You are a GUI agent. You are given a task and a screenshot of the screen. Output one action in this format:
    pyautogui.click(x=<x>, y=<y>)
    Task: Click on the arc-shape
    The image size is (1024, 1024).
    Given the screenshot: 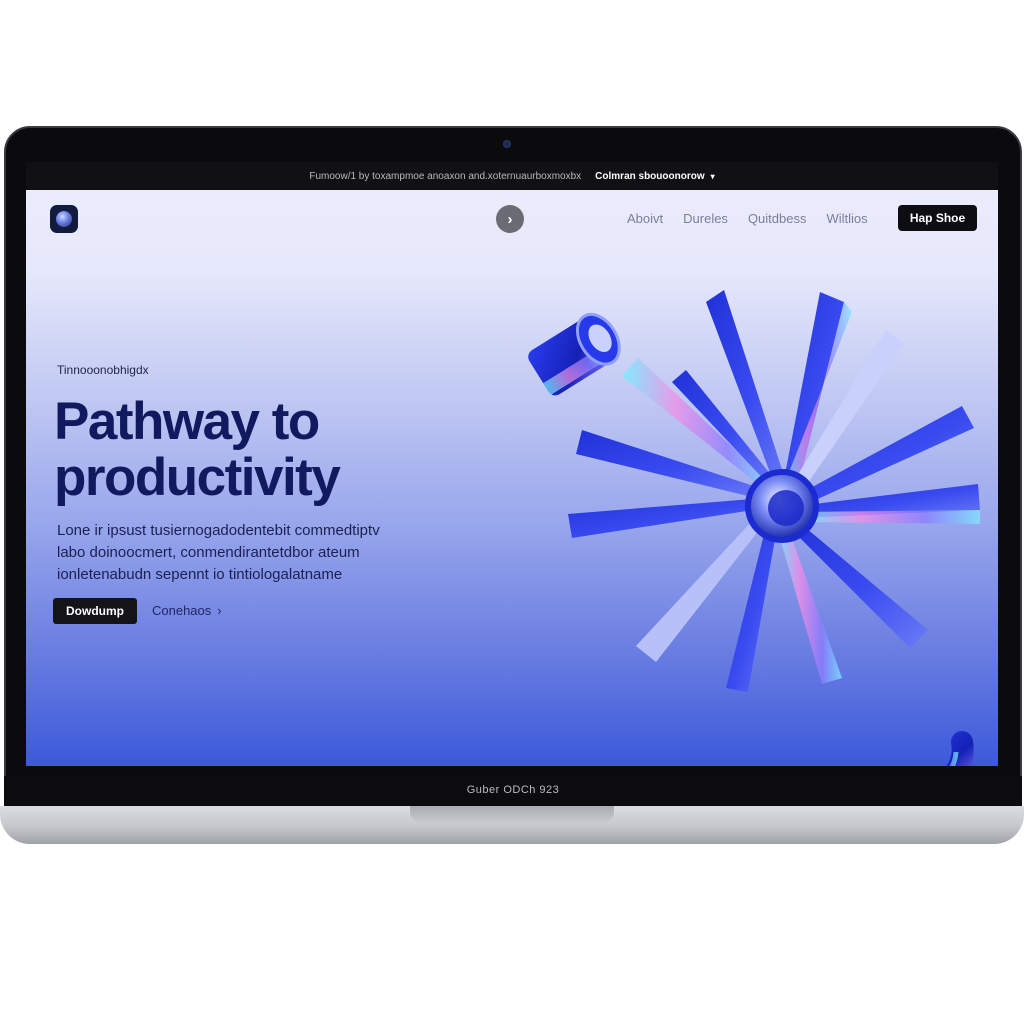 What is the action you would take?
    pyautogui.click(x=960, y=748)
    